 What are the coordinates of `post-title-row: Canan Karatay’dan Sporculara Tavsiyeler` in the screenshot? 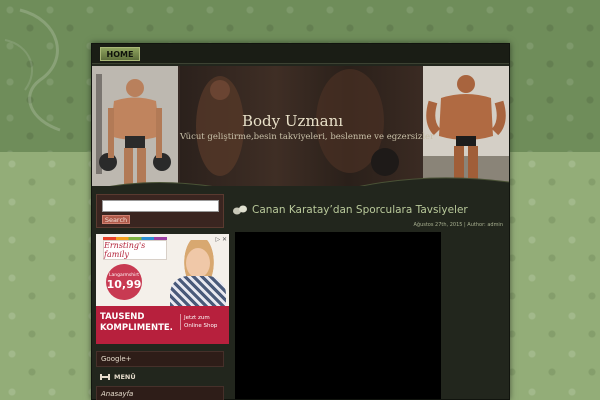 It's located at (369, 210).